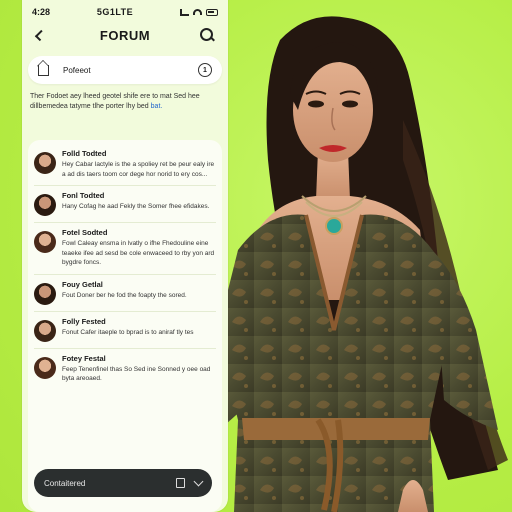 This screenshot has height=512, width=512. Describe the element at coordinates (127, 106) in the screenshot. I see `intro-text-end: porter lhy bed` at that location.